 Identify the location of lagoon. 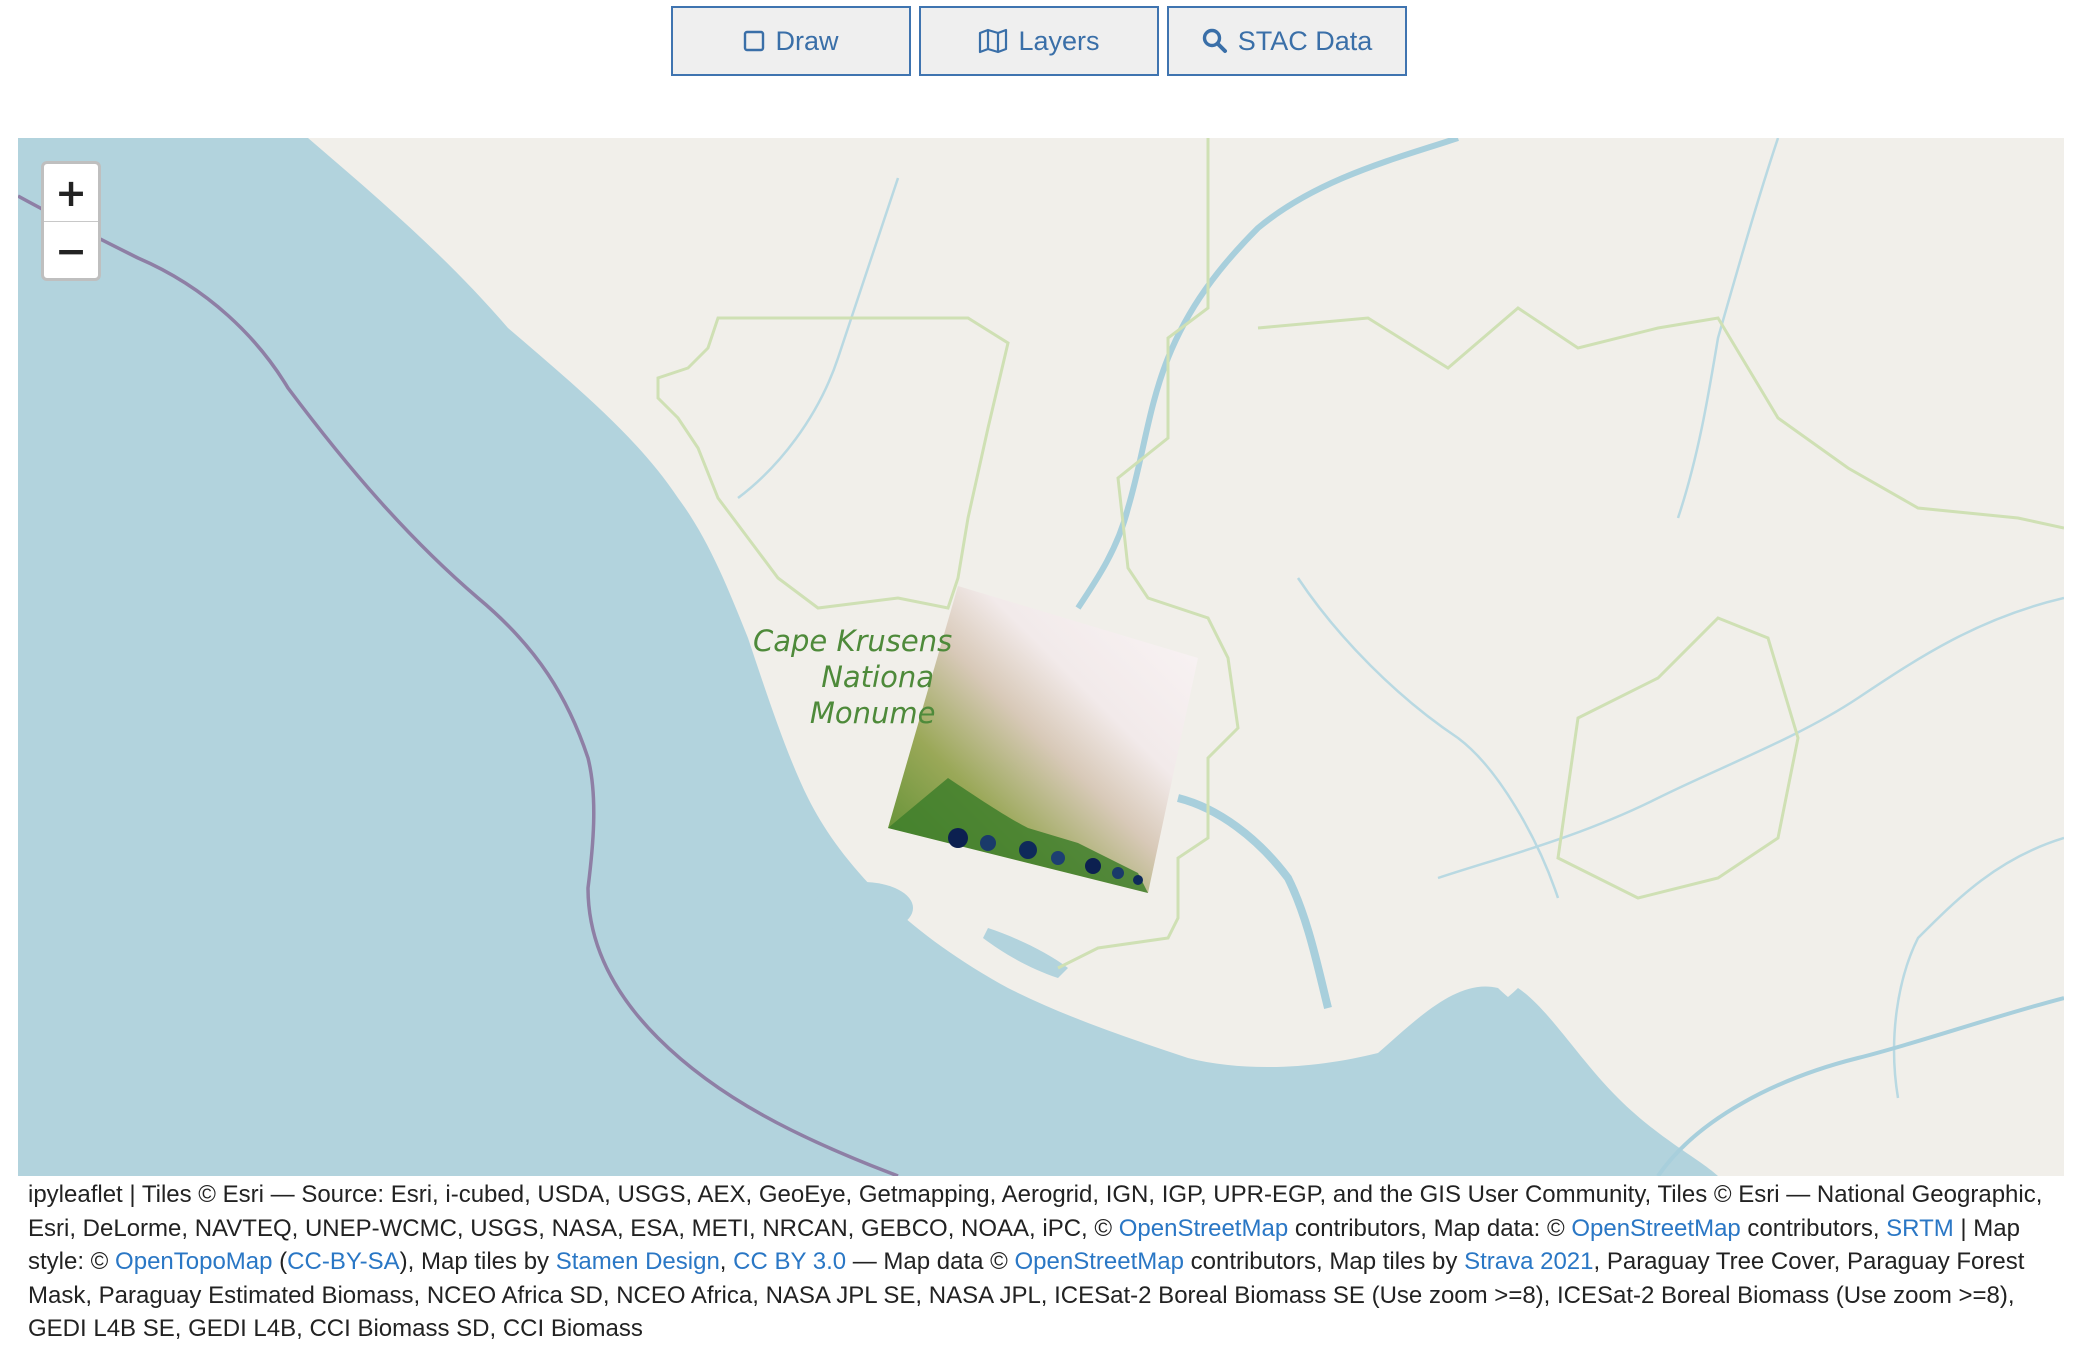
(863, 908).